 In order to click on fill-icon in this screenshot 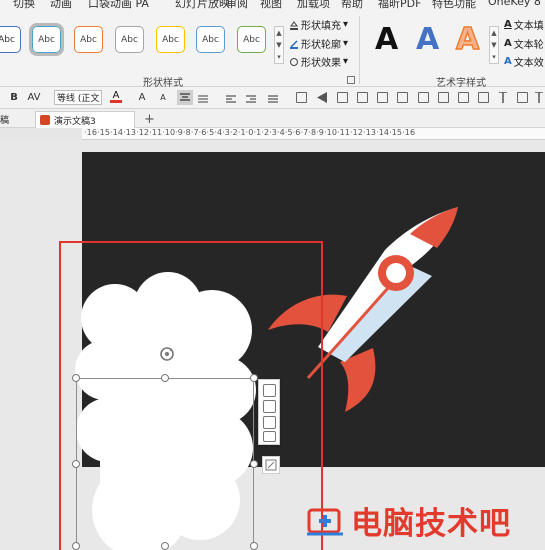, I will do `click(269, 422)`.